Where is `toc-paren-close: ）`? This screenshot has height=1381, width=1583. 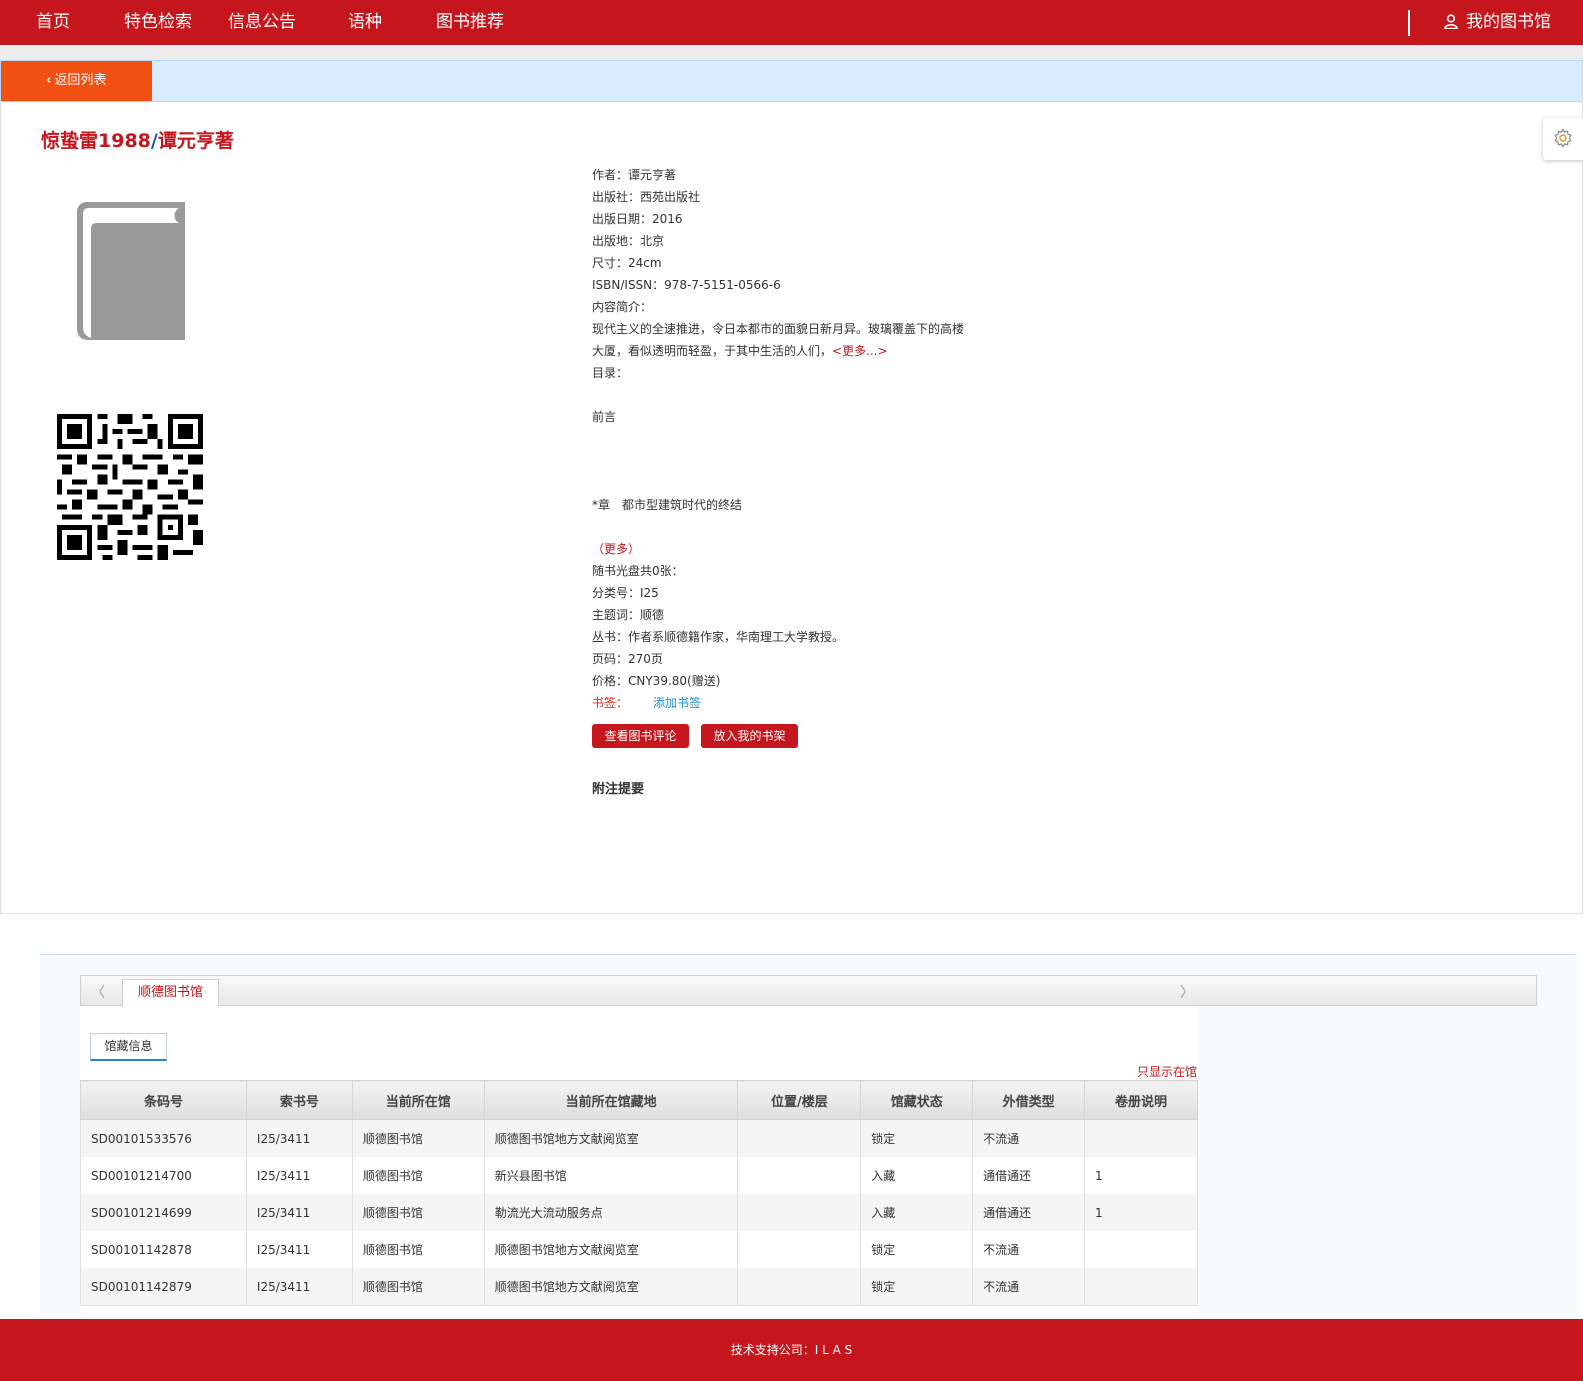
toc-paren-close: ） is located at coordinates (634, 549).